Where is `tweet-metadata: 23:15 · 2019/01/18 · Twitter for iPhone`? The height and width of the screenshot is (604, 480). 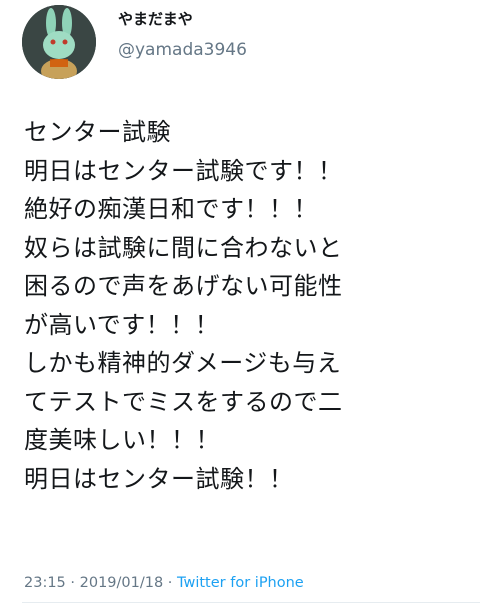
tweet-metadata: 23:15 · 2019/01/18 · Twitter for iPhone is located at coordinates (164, 583).